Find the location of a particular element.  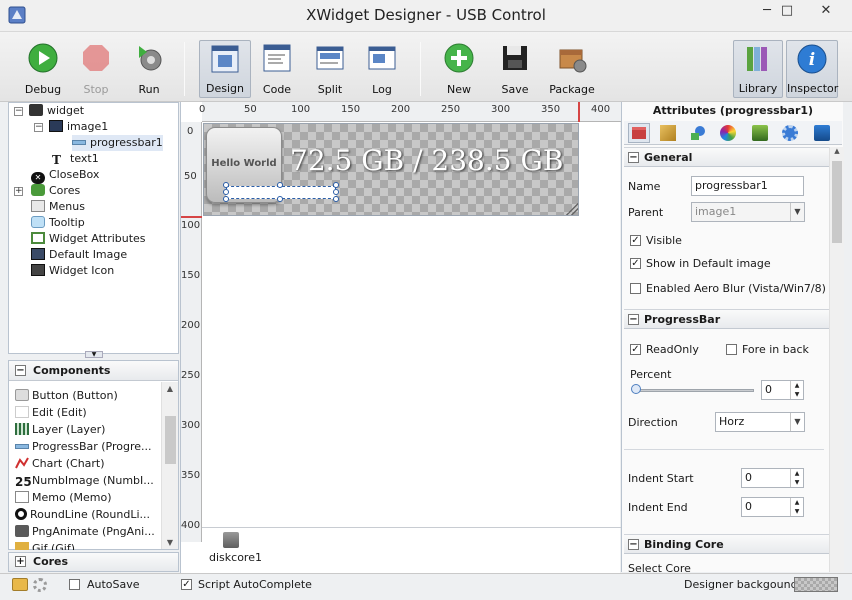

components-header: − Components is located at coordinates (93, 371).